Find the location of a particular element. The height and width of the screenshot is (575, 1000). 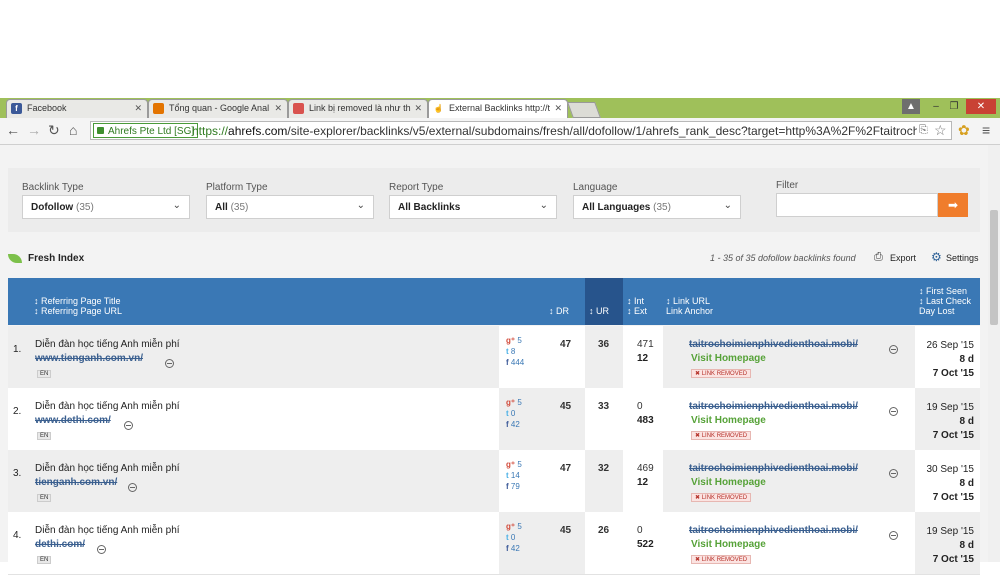

link-removed-badge: ✖ LINK REMOVED is located at coordinates (721, 435).